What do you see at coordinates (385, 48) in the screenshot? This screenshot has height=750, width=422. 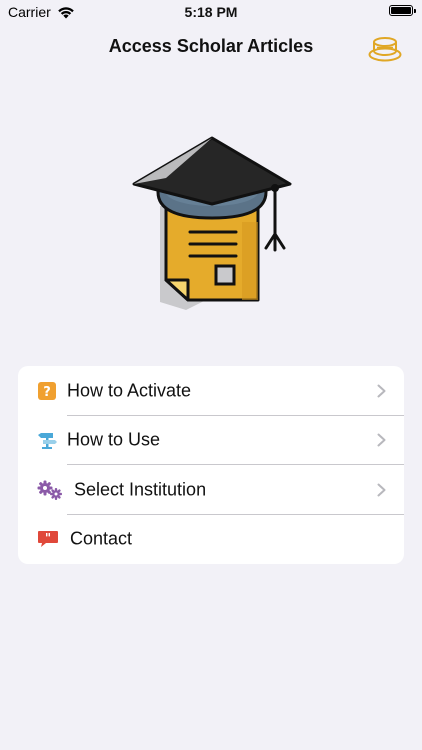 I see `coffee-cup-icon` at bounding box center [385, 48].